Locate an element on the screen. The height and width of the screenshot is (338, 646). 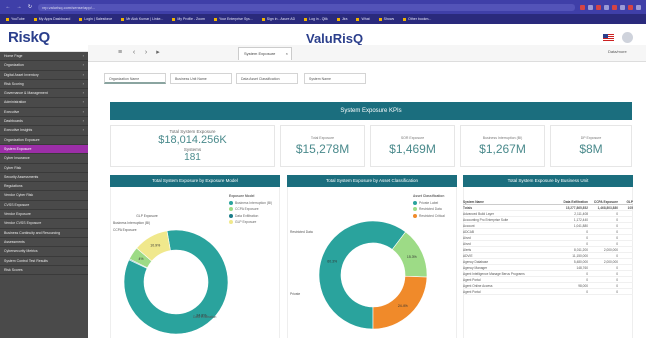
legend-label: Restricted Data is located at coordinates (430, 209).